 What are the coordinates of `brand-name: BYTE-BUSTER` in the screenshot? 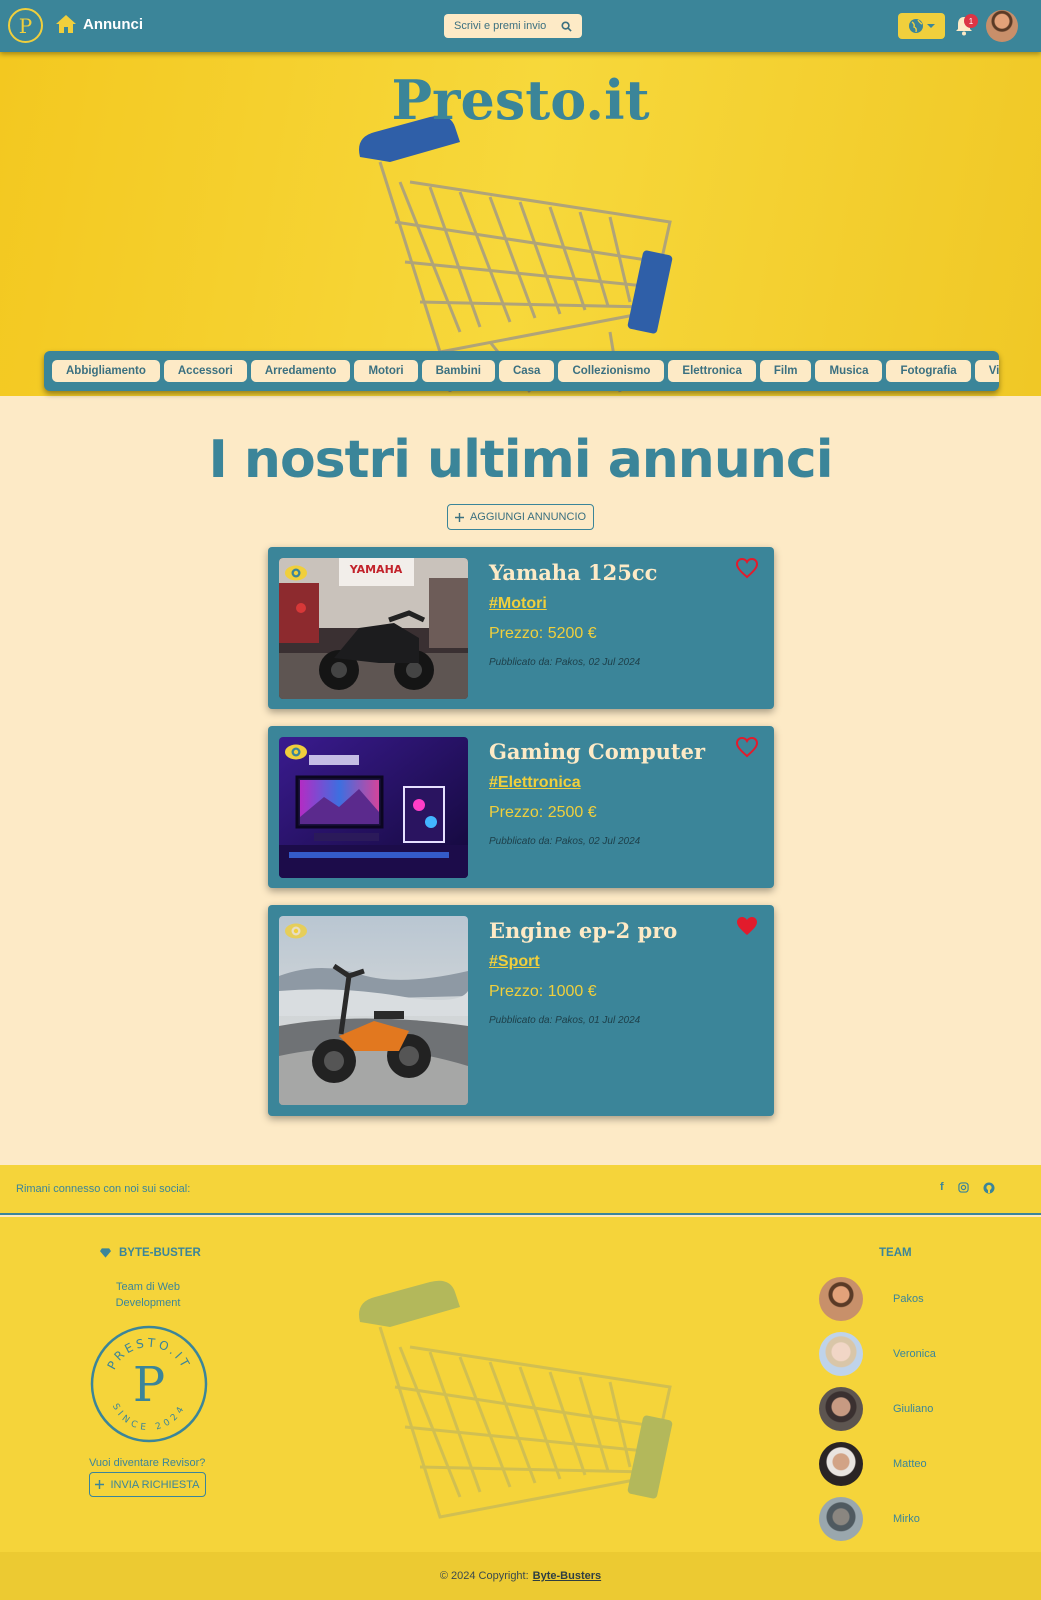 It's located at (160, 1253).